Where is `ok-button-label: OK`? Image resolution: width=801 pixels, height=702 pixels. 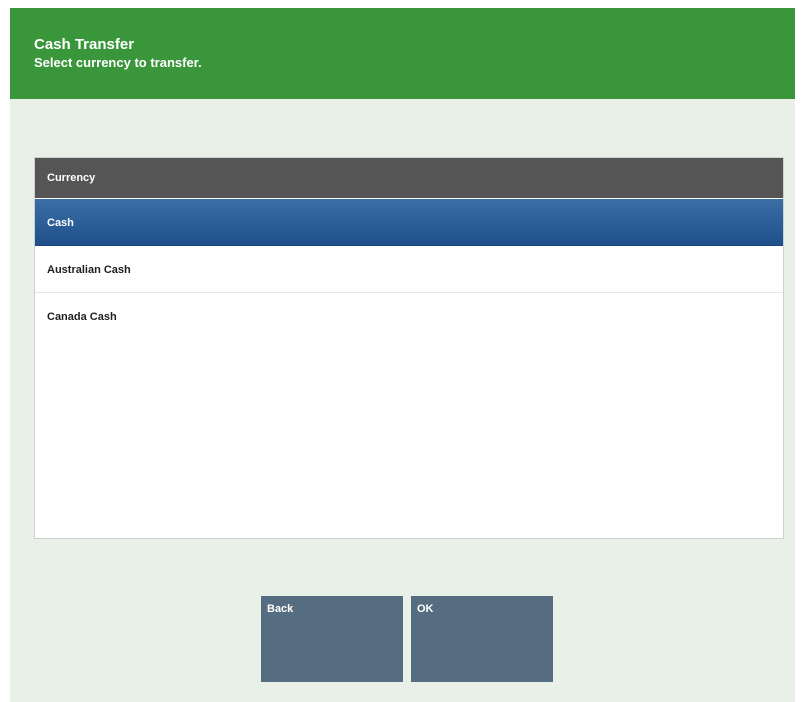 ok-button-label: OK is located at coordinates (425, 609).